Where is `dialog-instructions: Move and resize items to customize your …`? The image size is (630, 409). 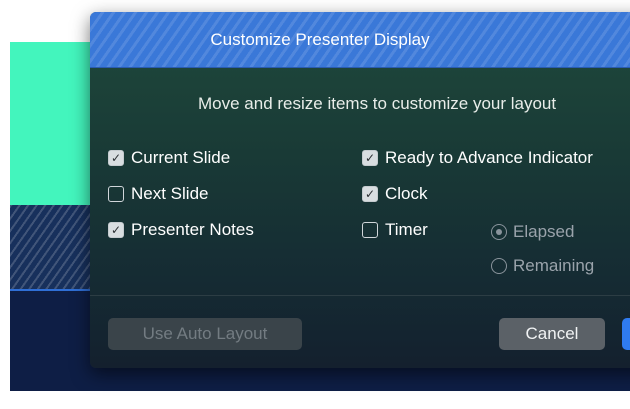 dialog-instructions: Move and resize items to customize your … is located at coordinates (377, 103).